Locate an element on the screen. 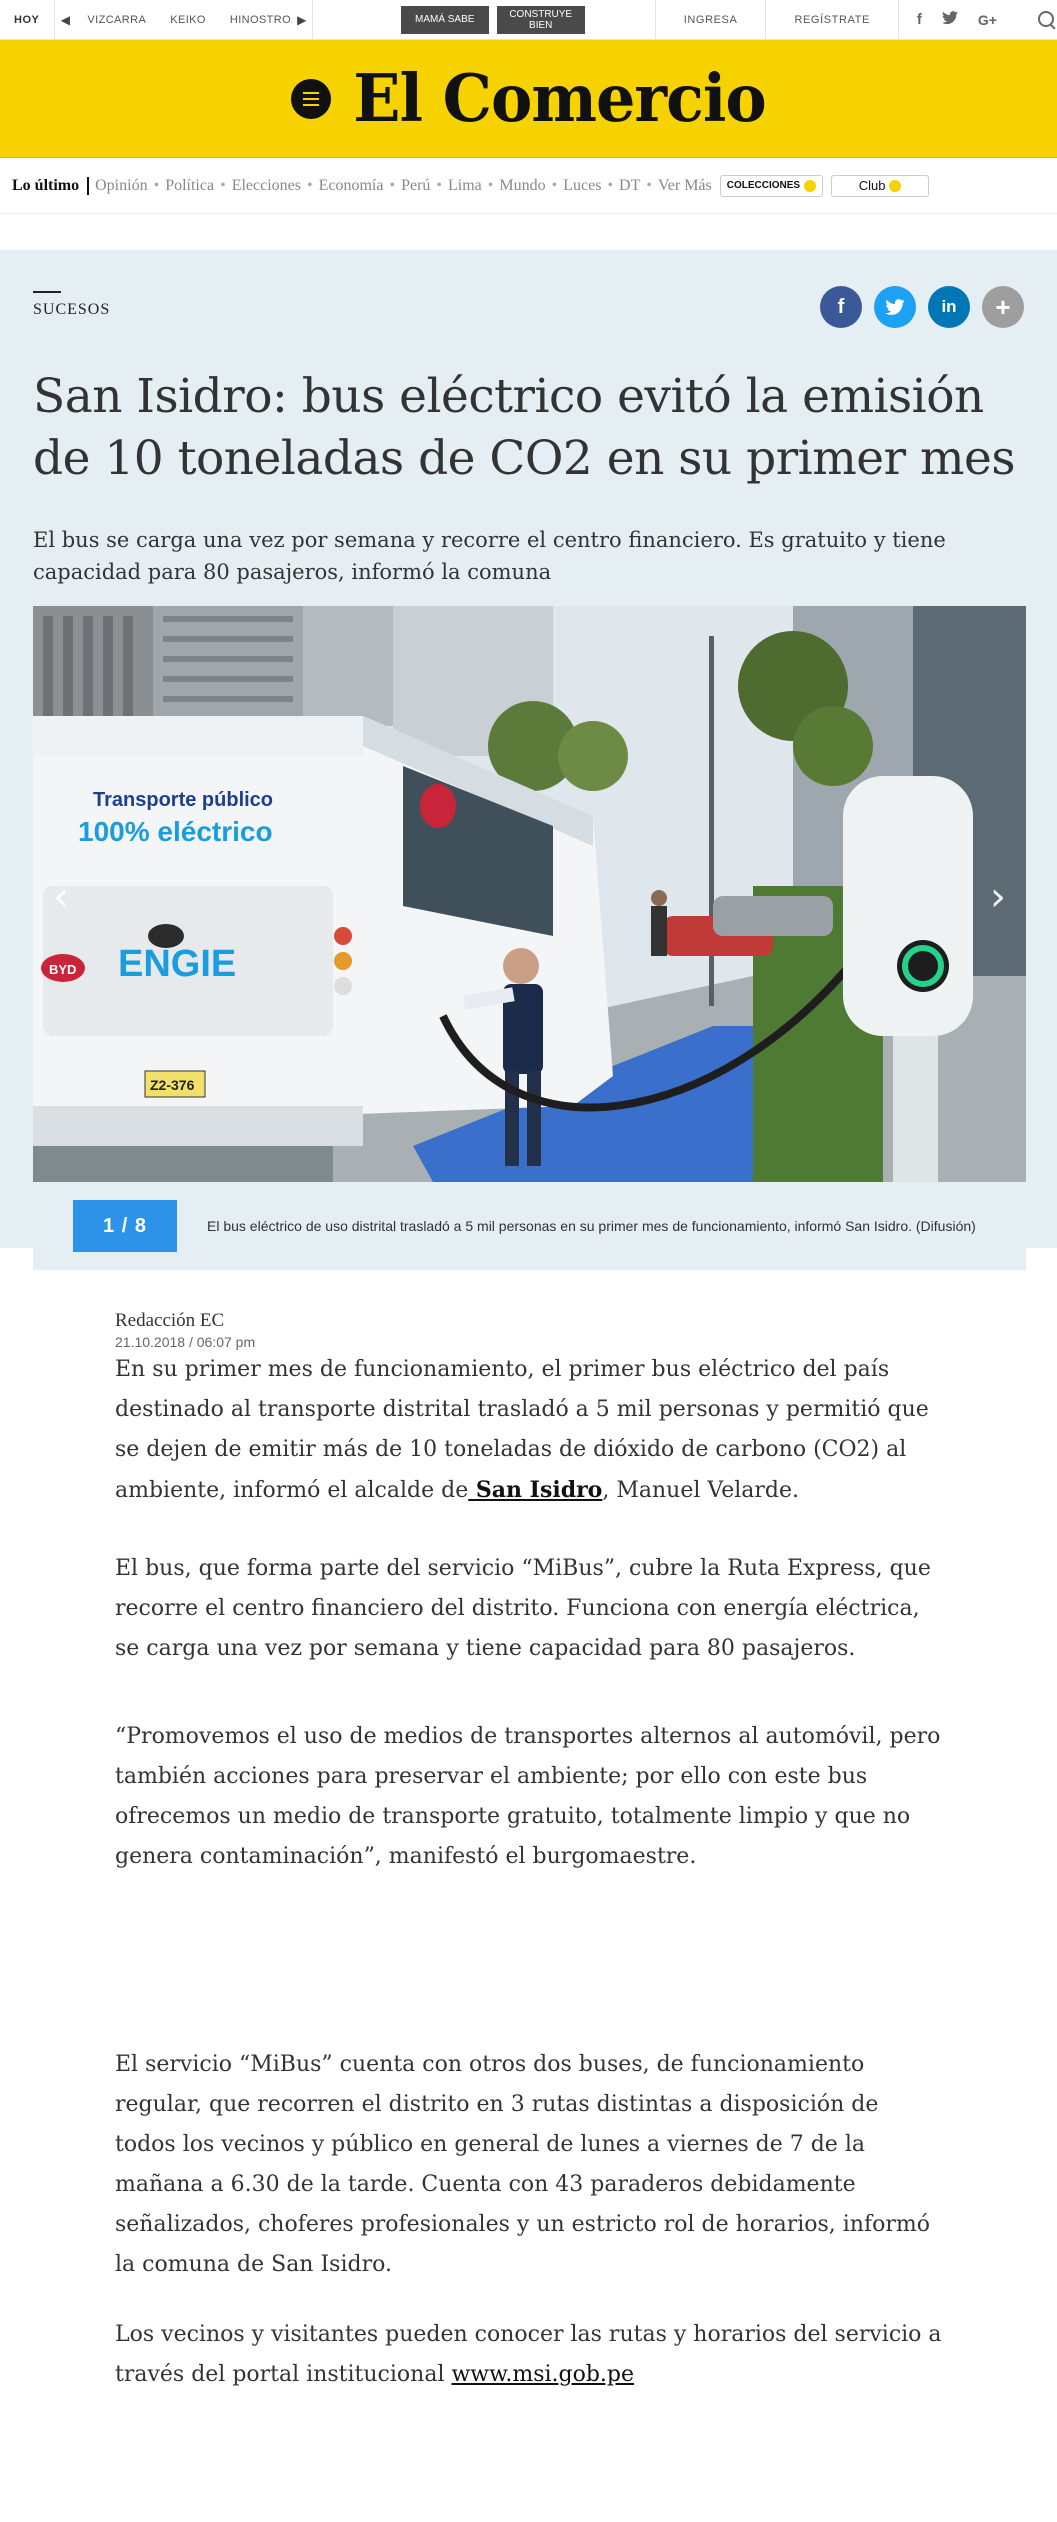  club-label: Club is located at coordinates (872, 185).